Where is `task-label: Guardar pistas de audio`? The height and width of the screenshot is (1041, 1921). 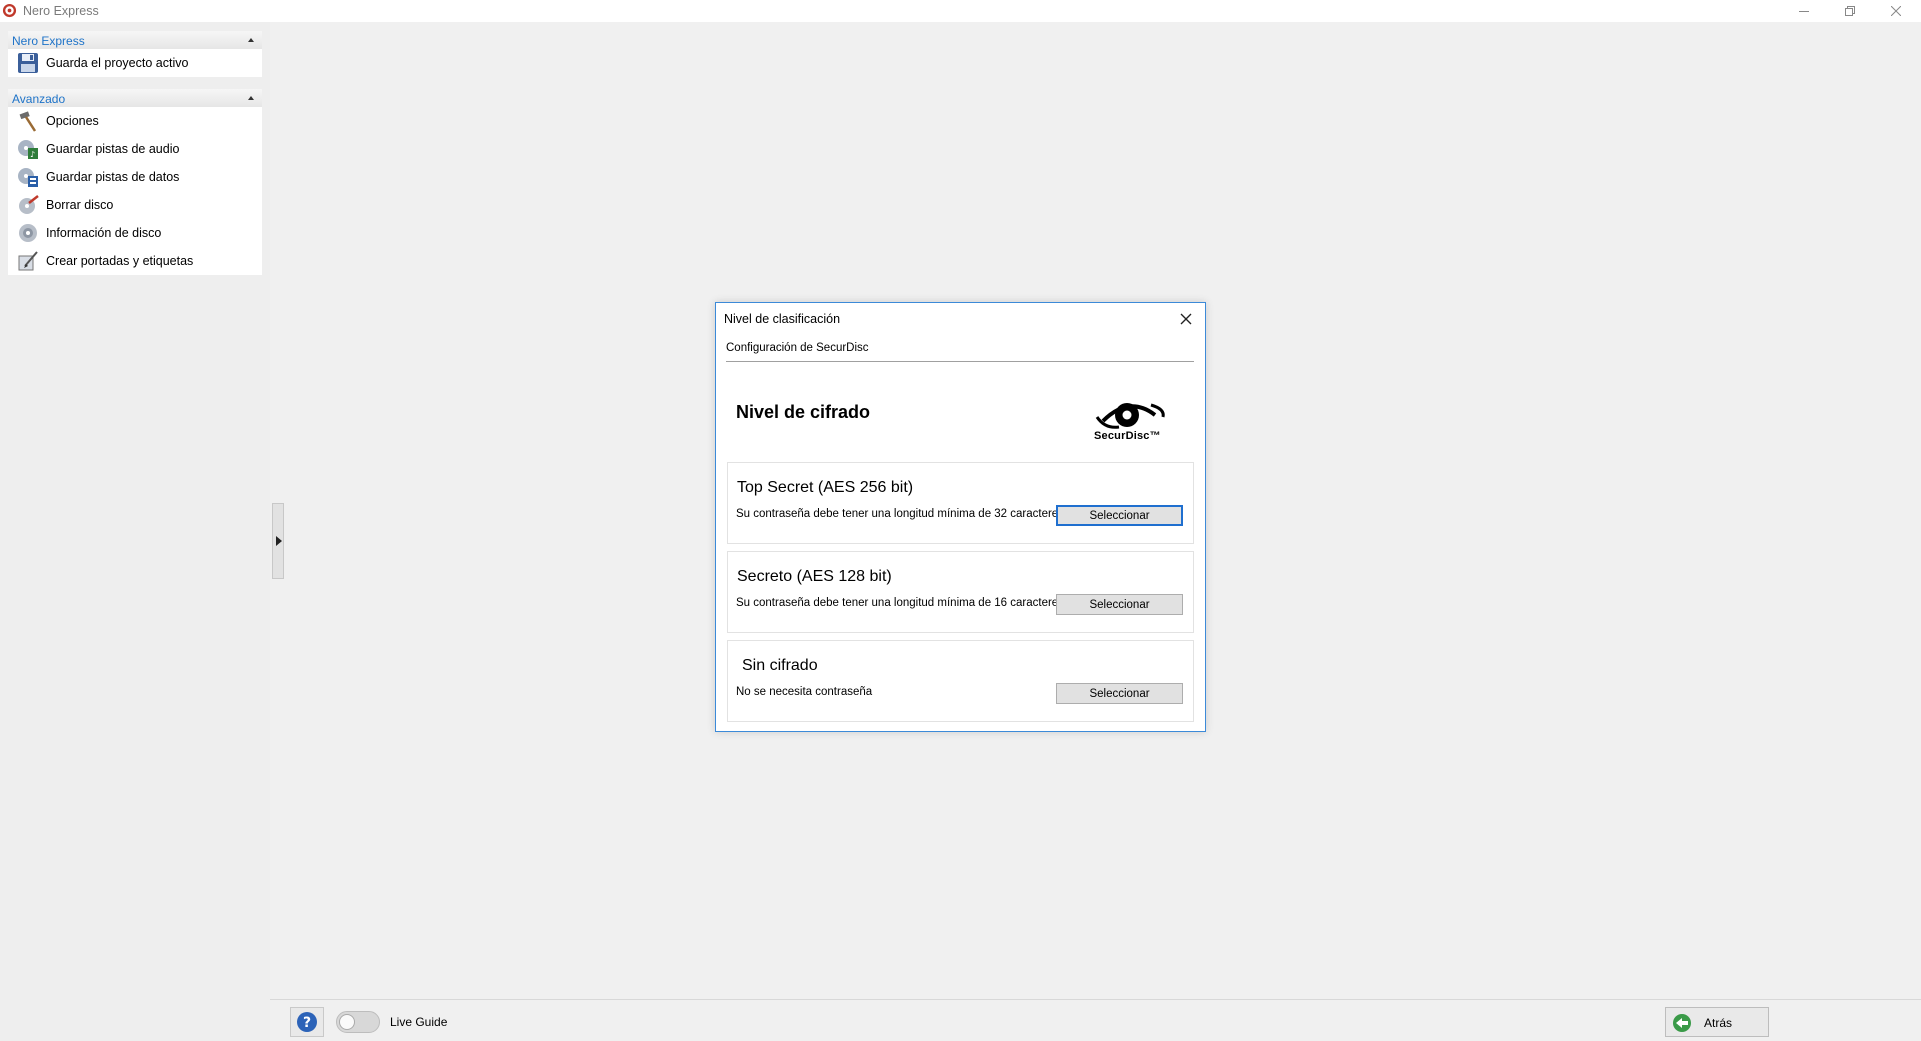
task-label: Guardar pistas de audio is located at coordinates (113, 149).